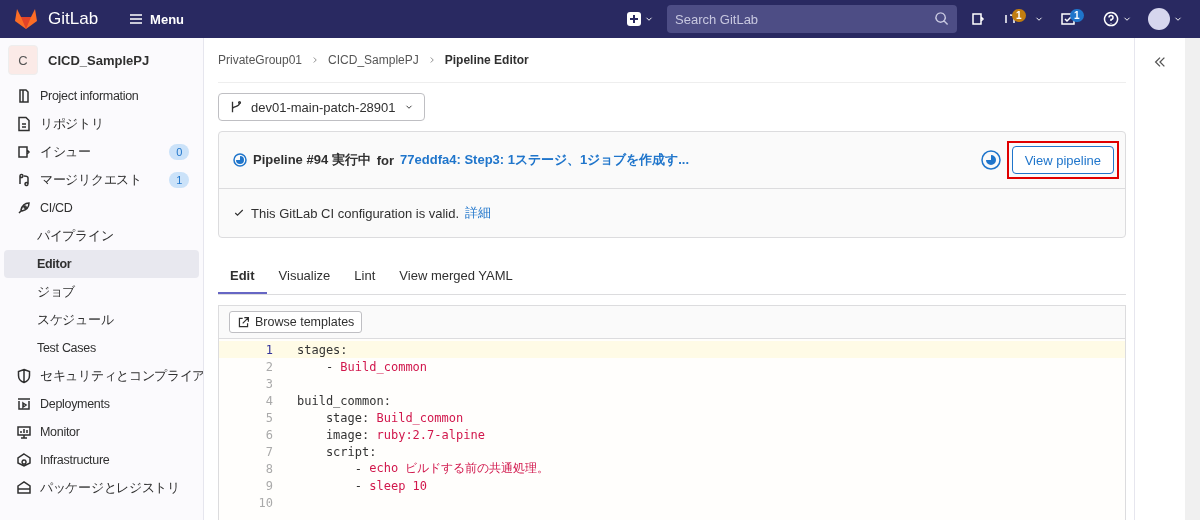 The height and width of the screenshot is (520, 1200). Describe the element at coordinates (347, 434) in the screenshot. I see `code-text: image:` at that location.